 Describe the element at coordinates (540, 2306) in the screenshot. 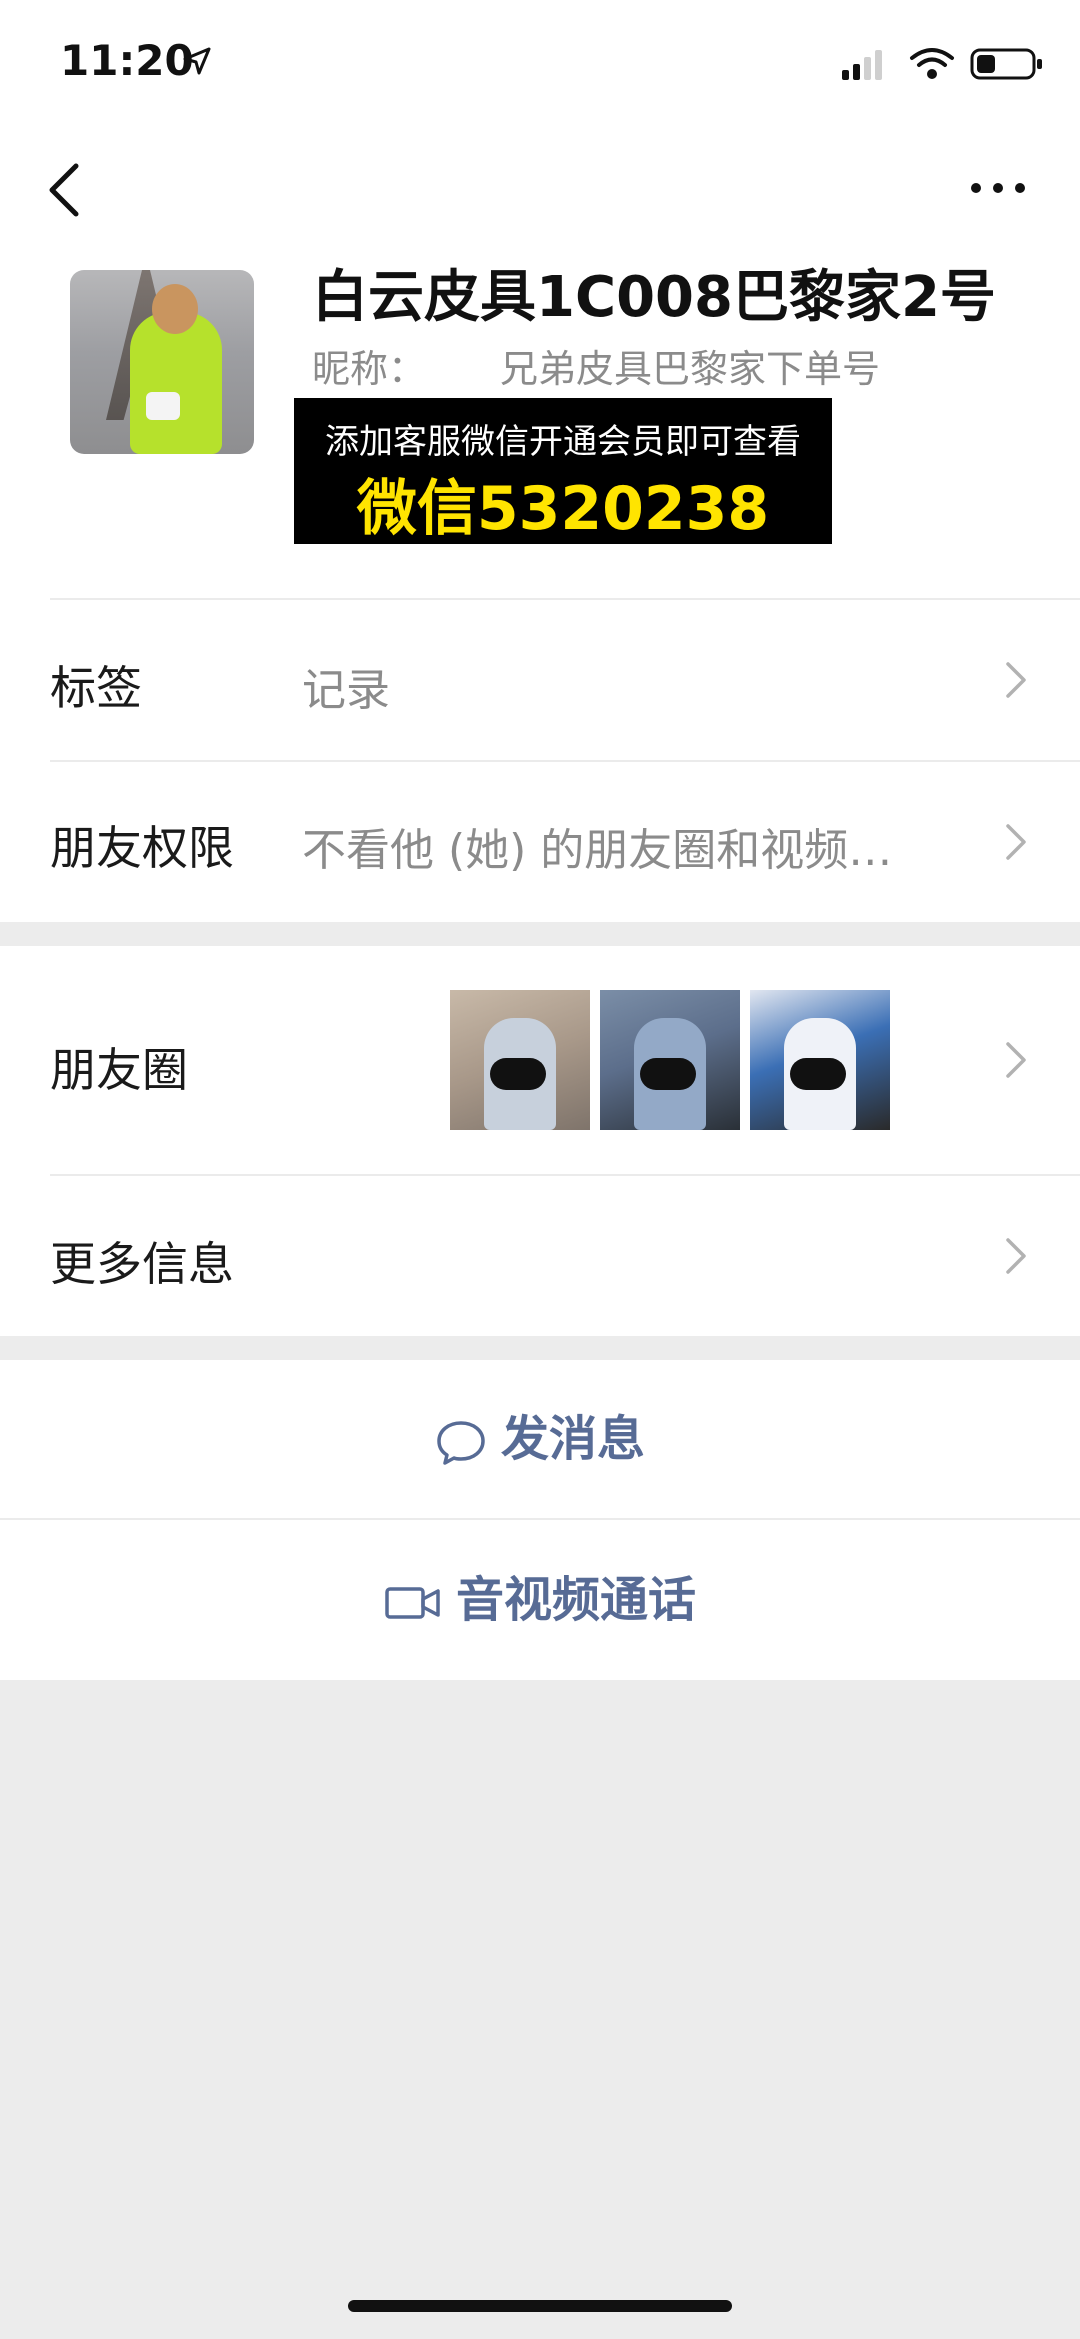

I see `home-indicator` at that location.